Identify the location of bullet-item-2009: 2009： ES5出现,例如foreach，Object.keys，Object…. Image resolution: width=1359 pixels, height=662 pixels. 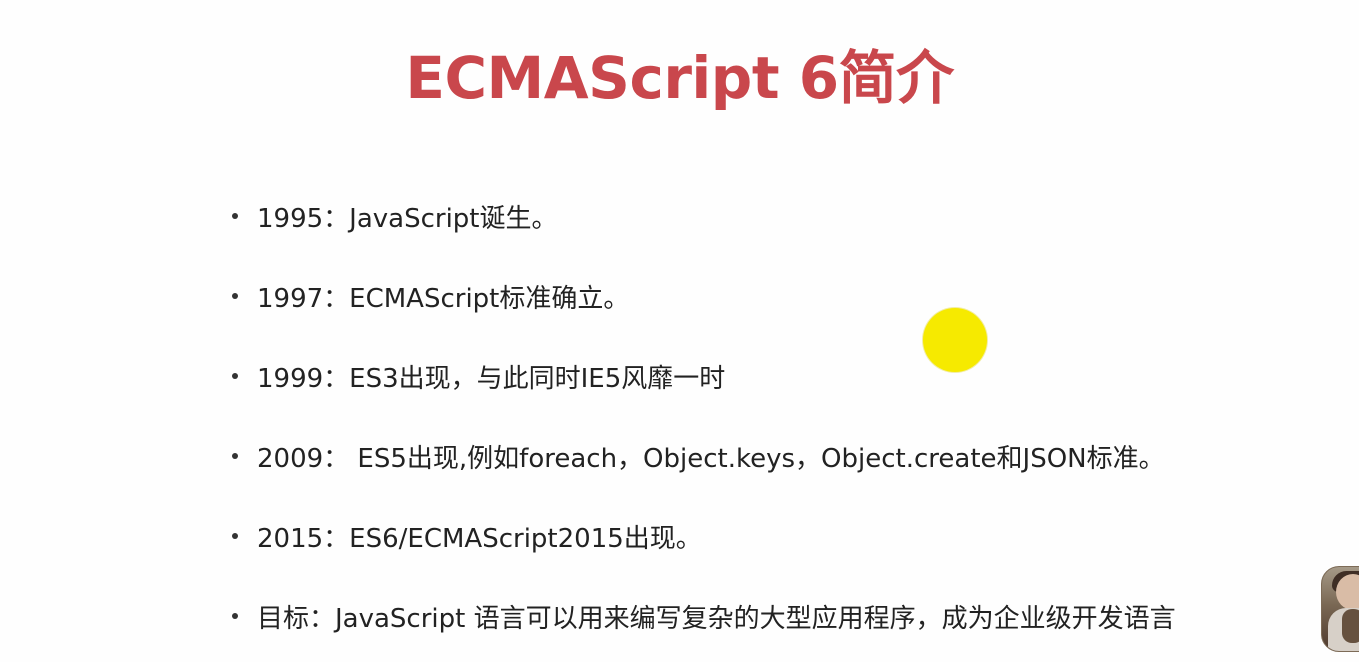
(772, 456).